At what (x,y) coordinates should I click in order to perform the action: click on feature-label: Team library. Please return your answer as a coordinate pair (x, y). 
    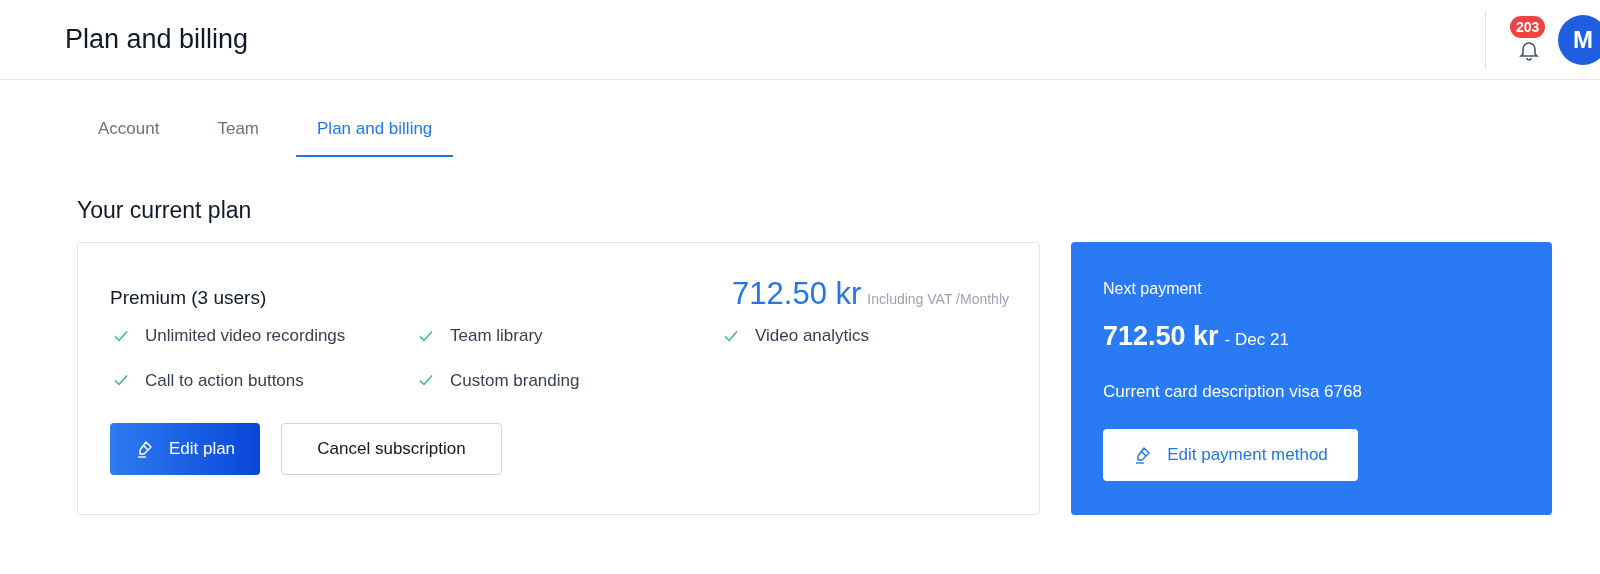
    Looking at the image, I should click on (496, 336).